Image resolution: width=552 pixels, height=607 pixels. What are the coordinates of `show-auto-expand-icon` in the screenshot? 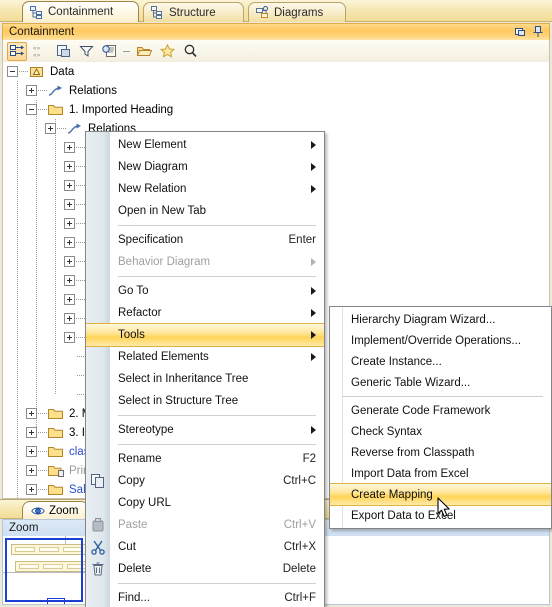 It's located at (17, 51).